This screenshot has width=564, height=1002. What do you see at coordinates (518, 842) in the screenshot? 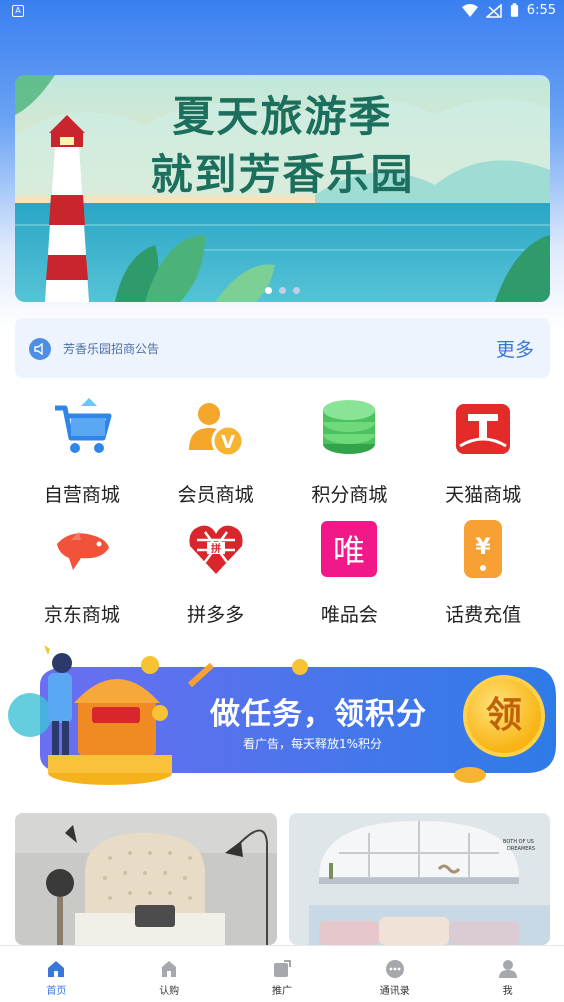
I see `svg-text: BOTH OF US` at bounding box center [518, 842].